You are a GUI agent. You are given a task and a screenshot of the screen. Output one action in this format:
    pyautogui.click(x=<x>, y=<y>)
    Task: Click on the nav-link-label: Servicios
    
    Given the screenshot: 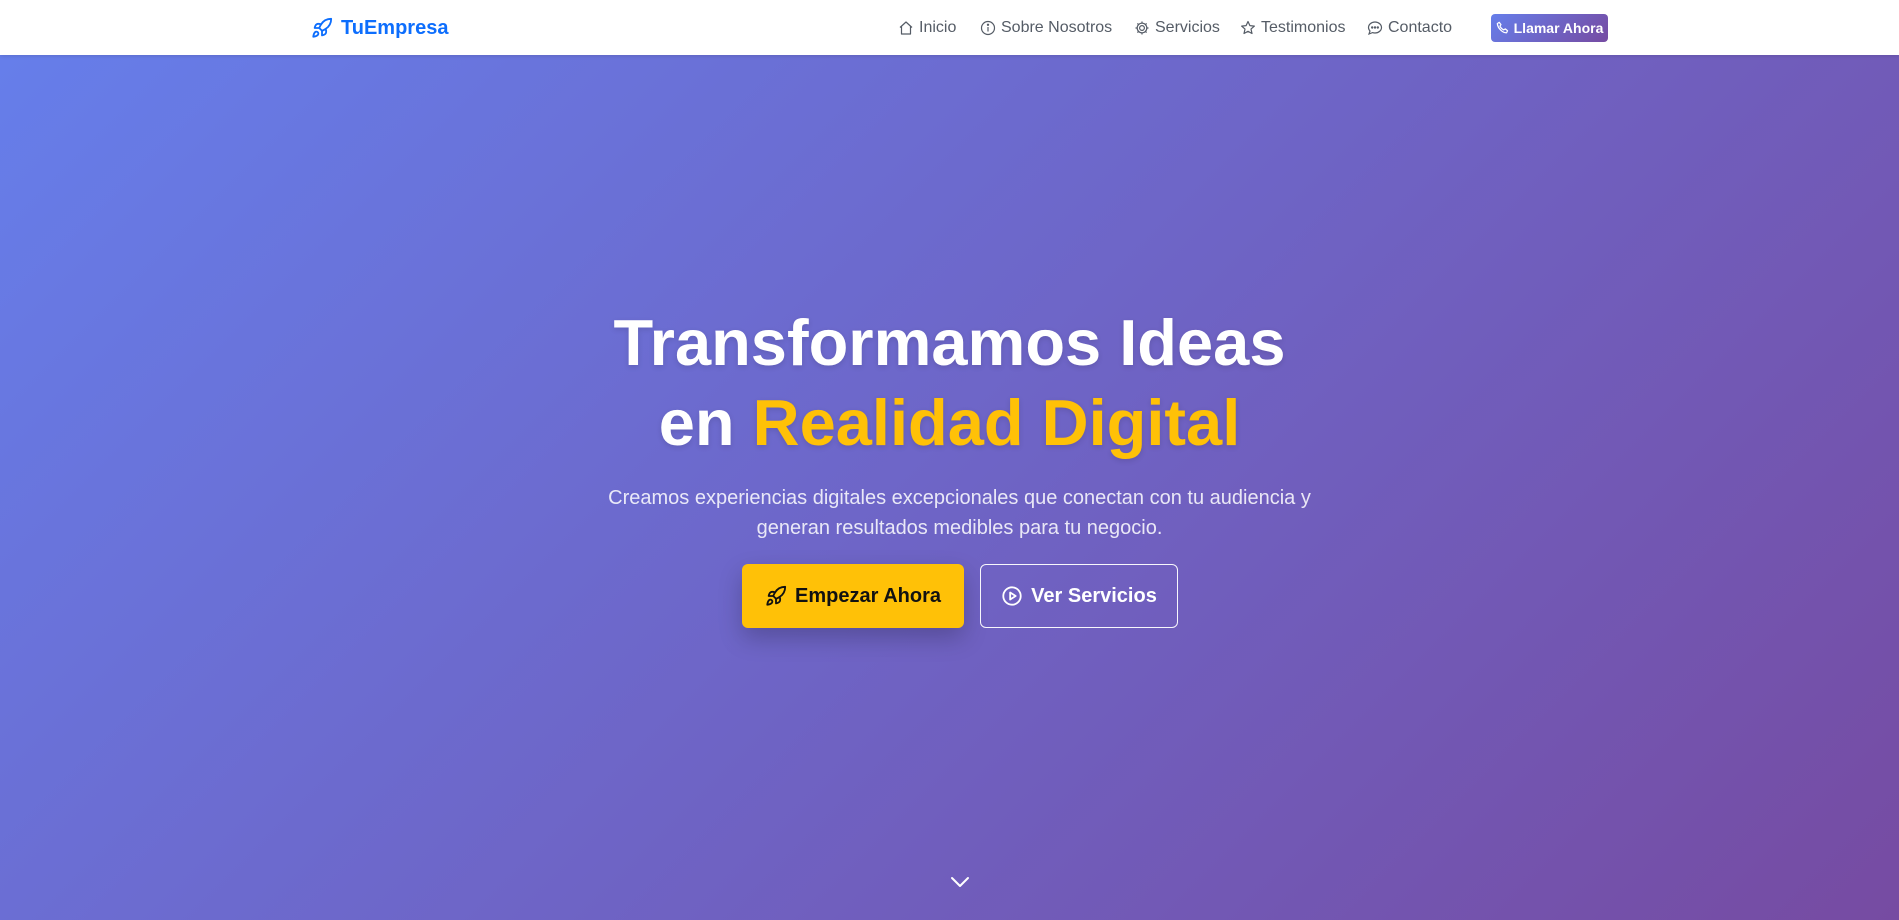 What is the action you would take?
    pyautogui.click(x=1187, y=27)
    